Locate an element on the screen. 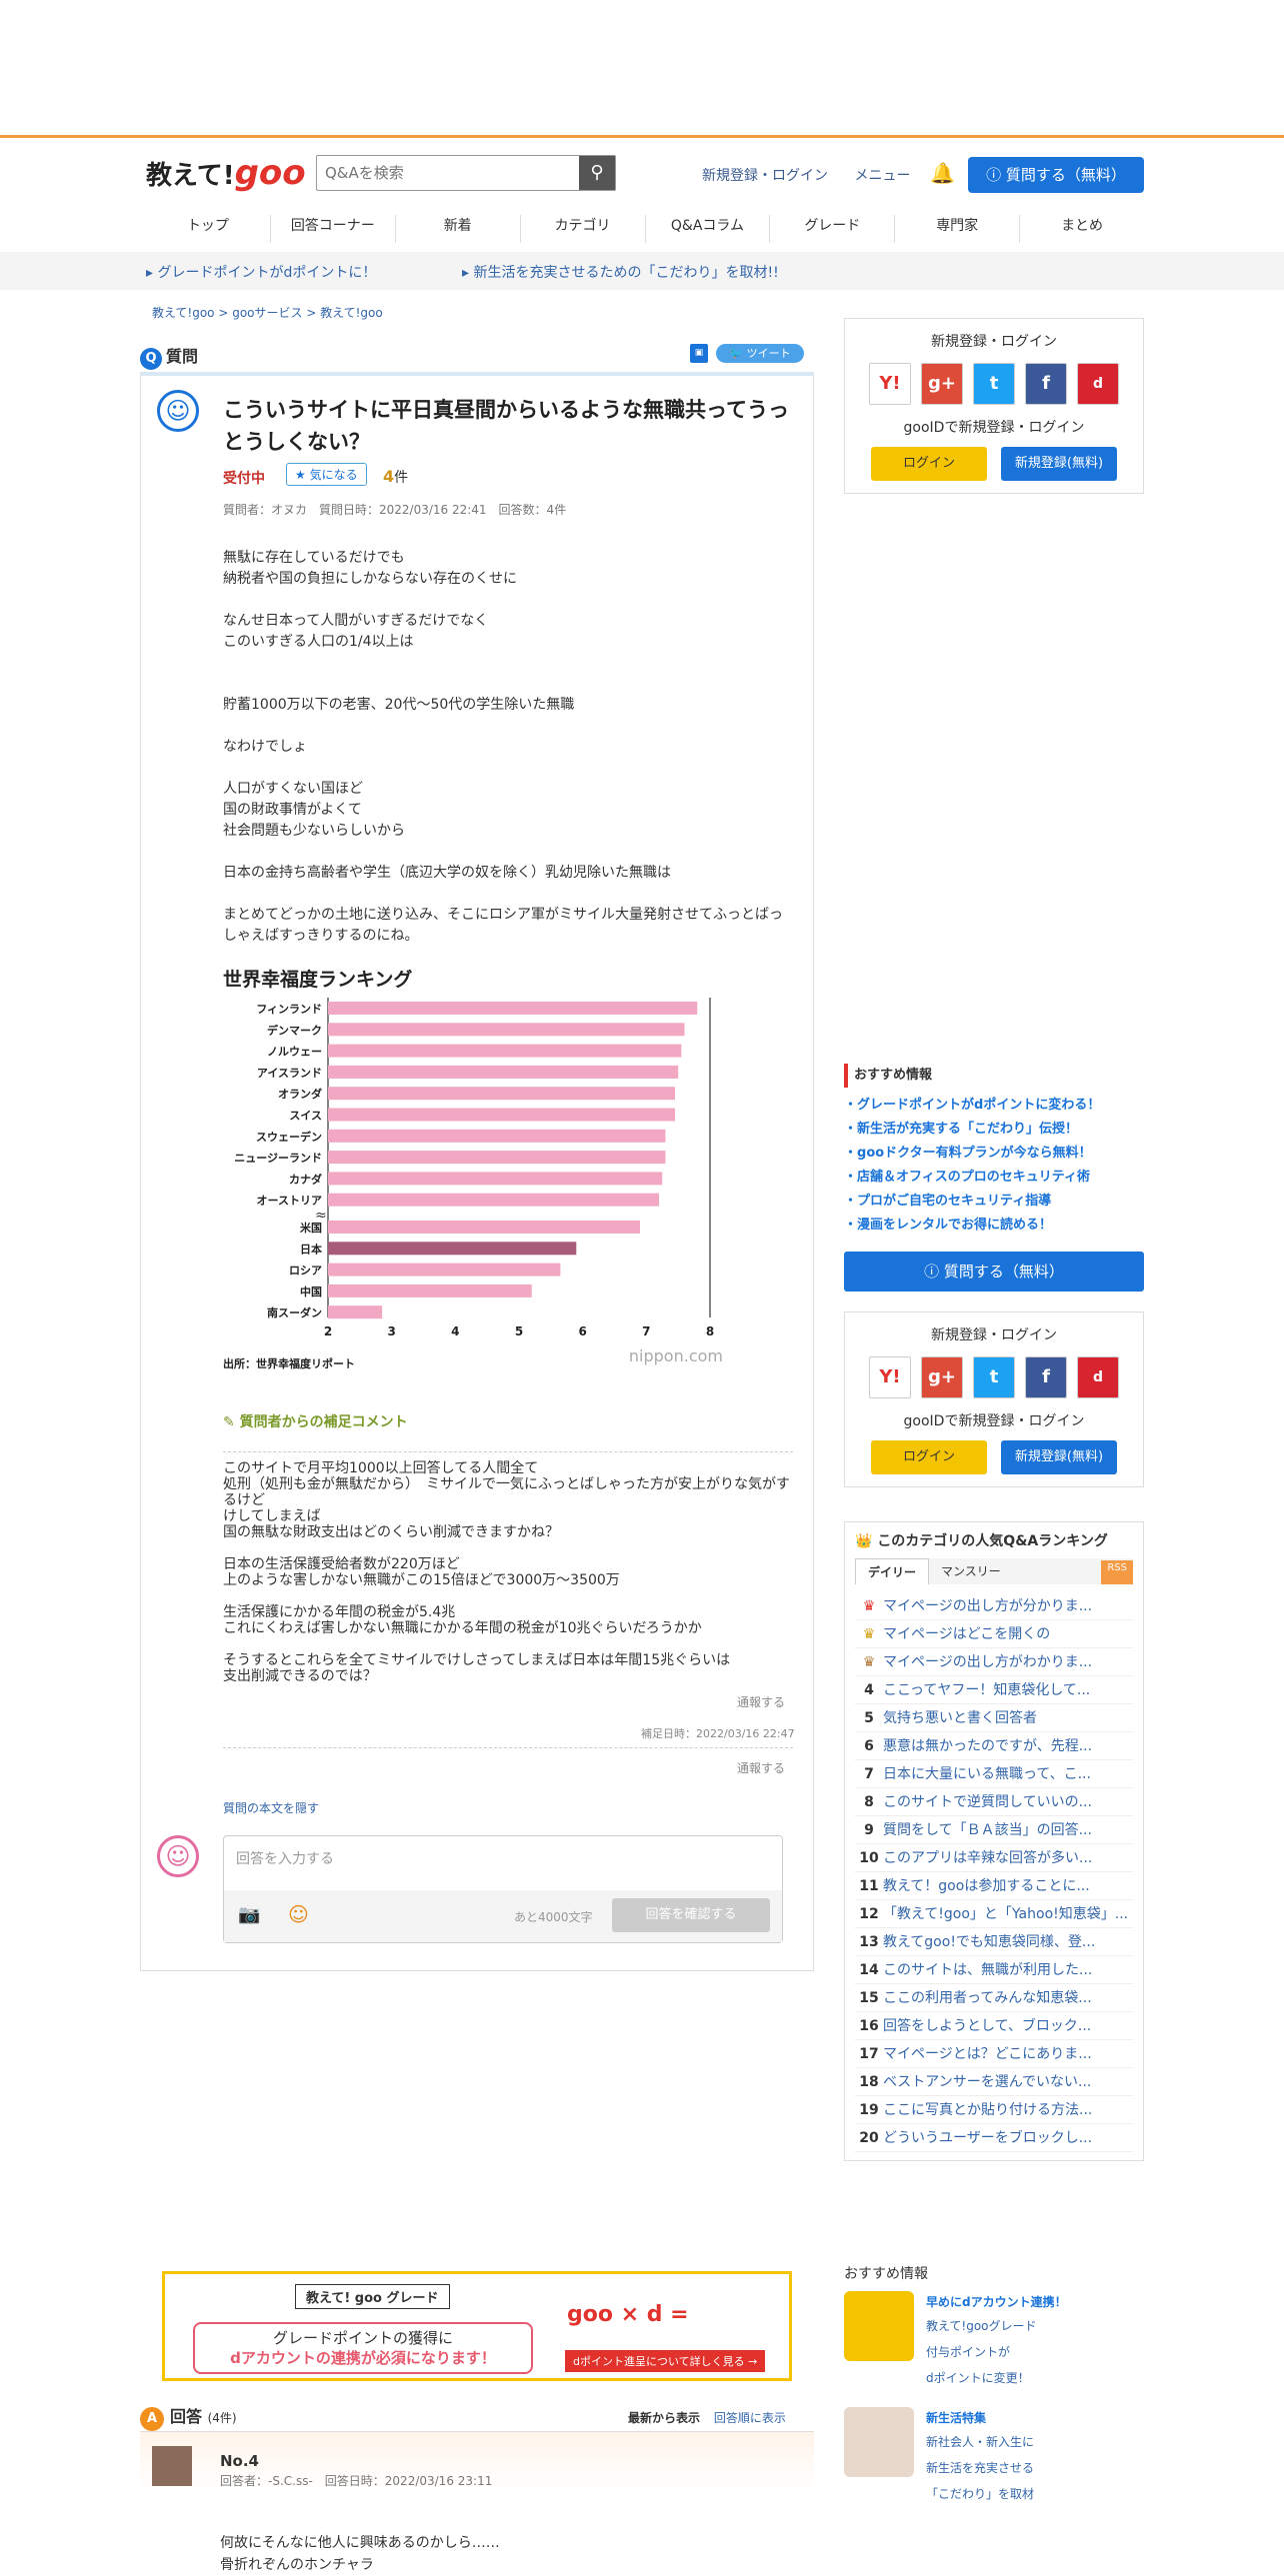 Image resolution: width=1284 pixels, height=2576 pixels. favorite-button: ★ 気になる is located at coordinates (326, 474).